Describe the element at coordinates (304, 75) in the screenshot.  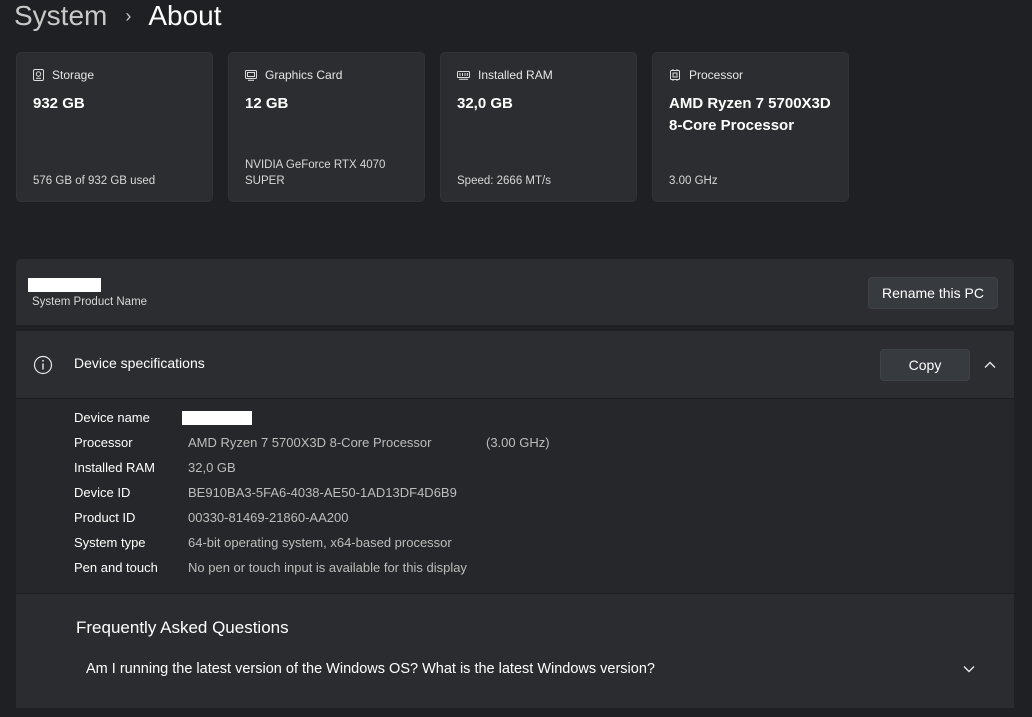
I see `card-label: Graphics Card` at that location.